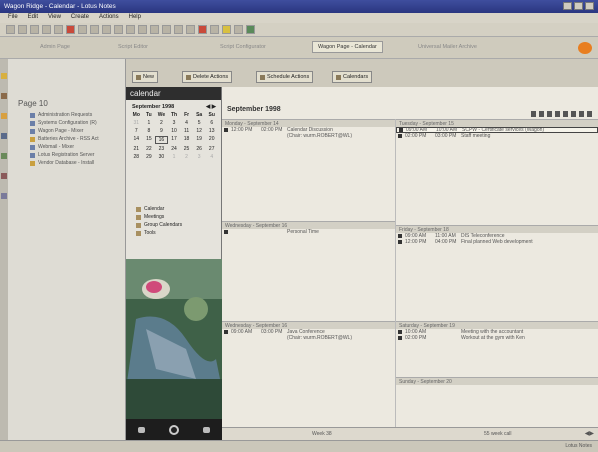 This screenshot has height=452, width=598. Describe the element at coordinates (136, 140) in the screenshot. I see `calendar-day: 14` at that location.